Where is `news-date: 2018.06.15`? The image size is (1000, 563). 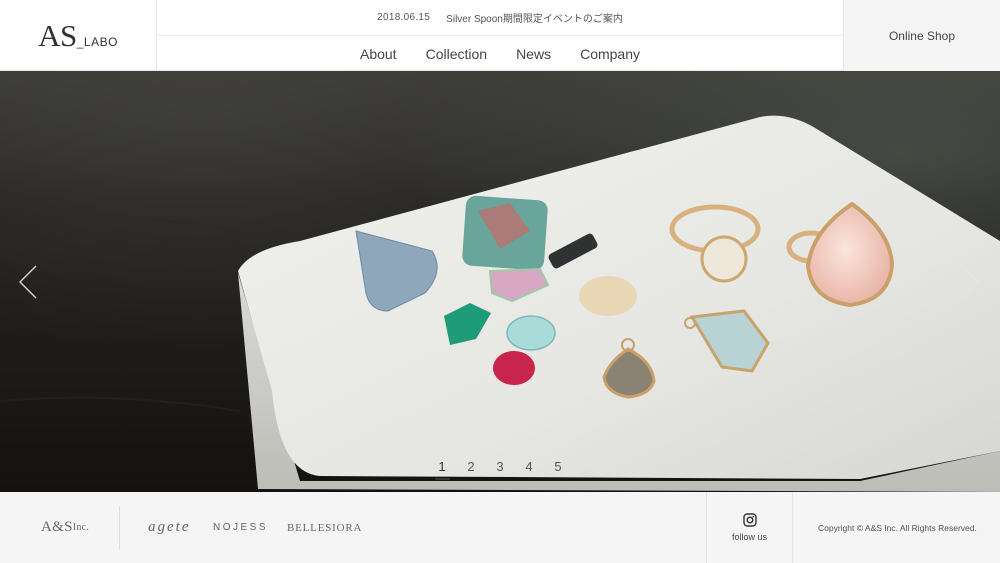
news-date: 2018.06.15 is located at coordinates (404, 17).